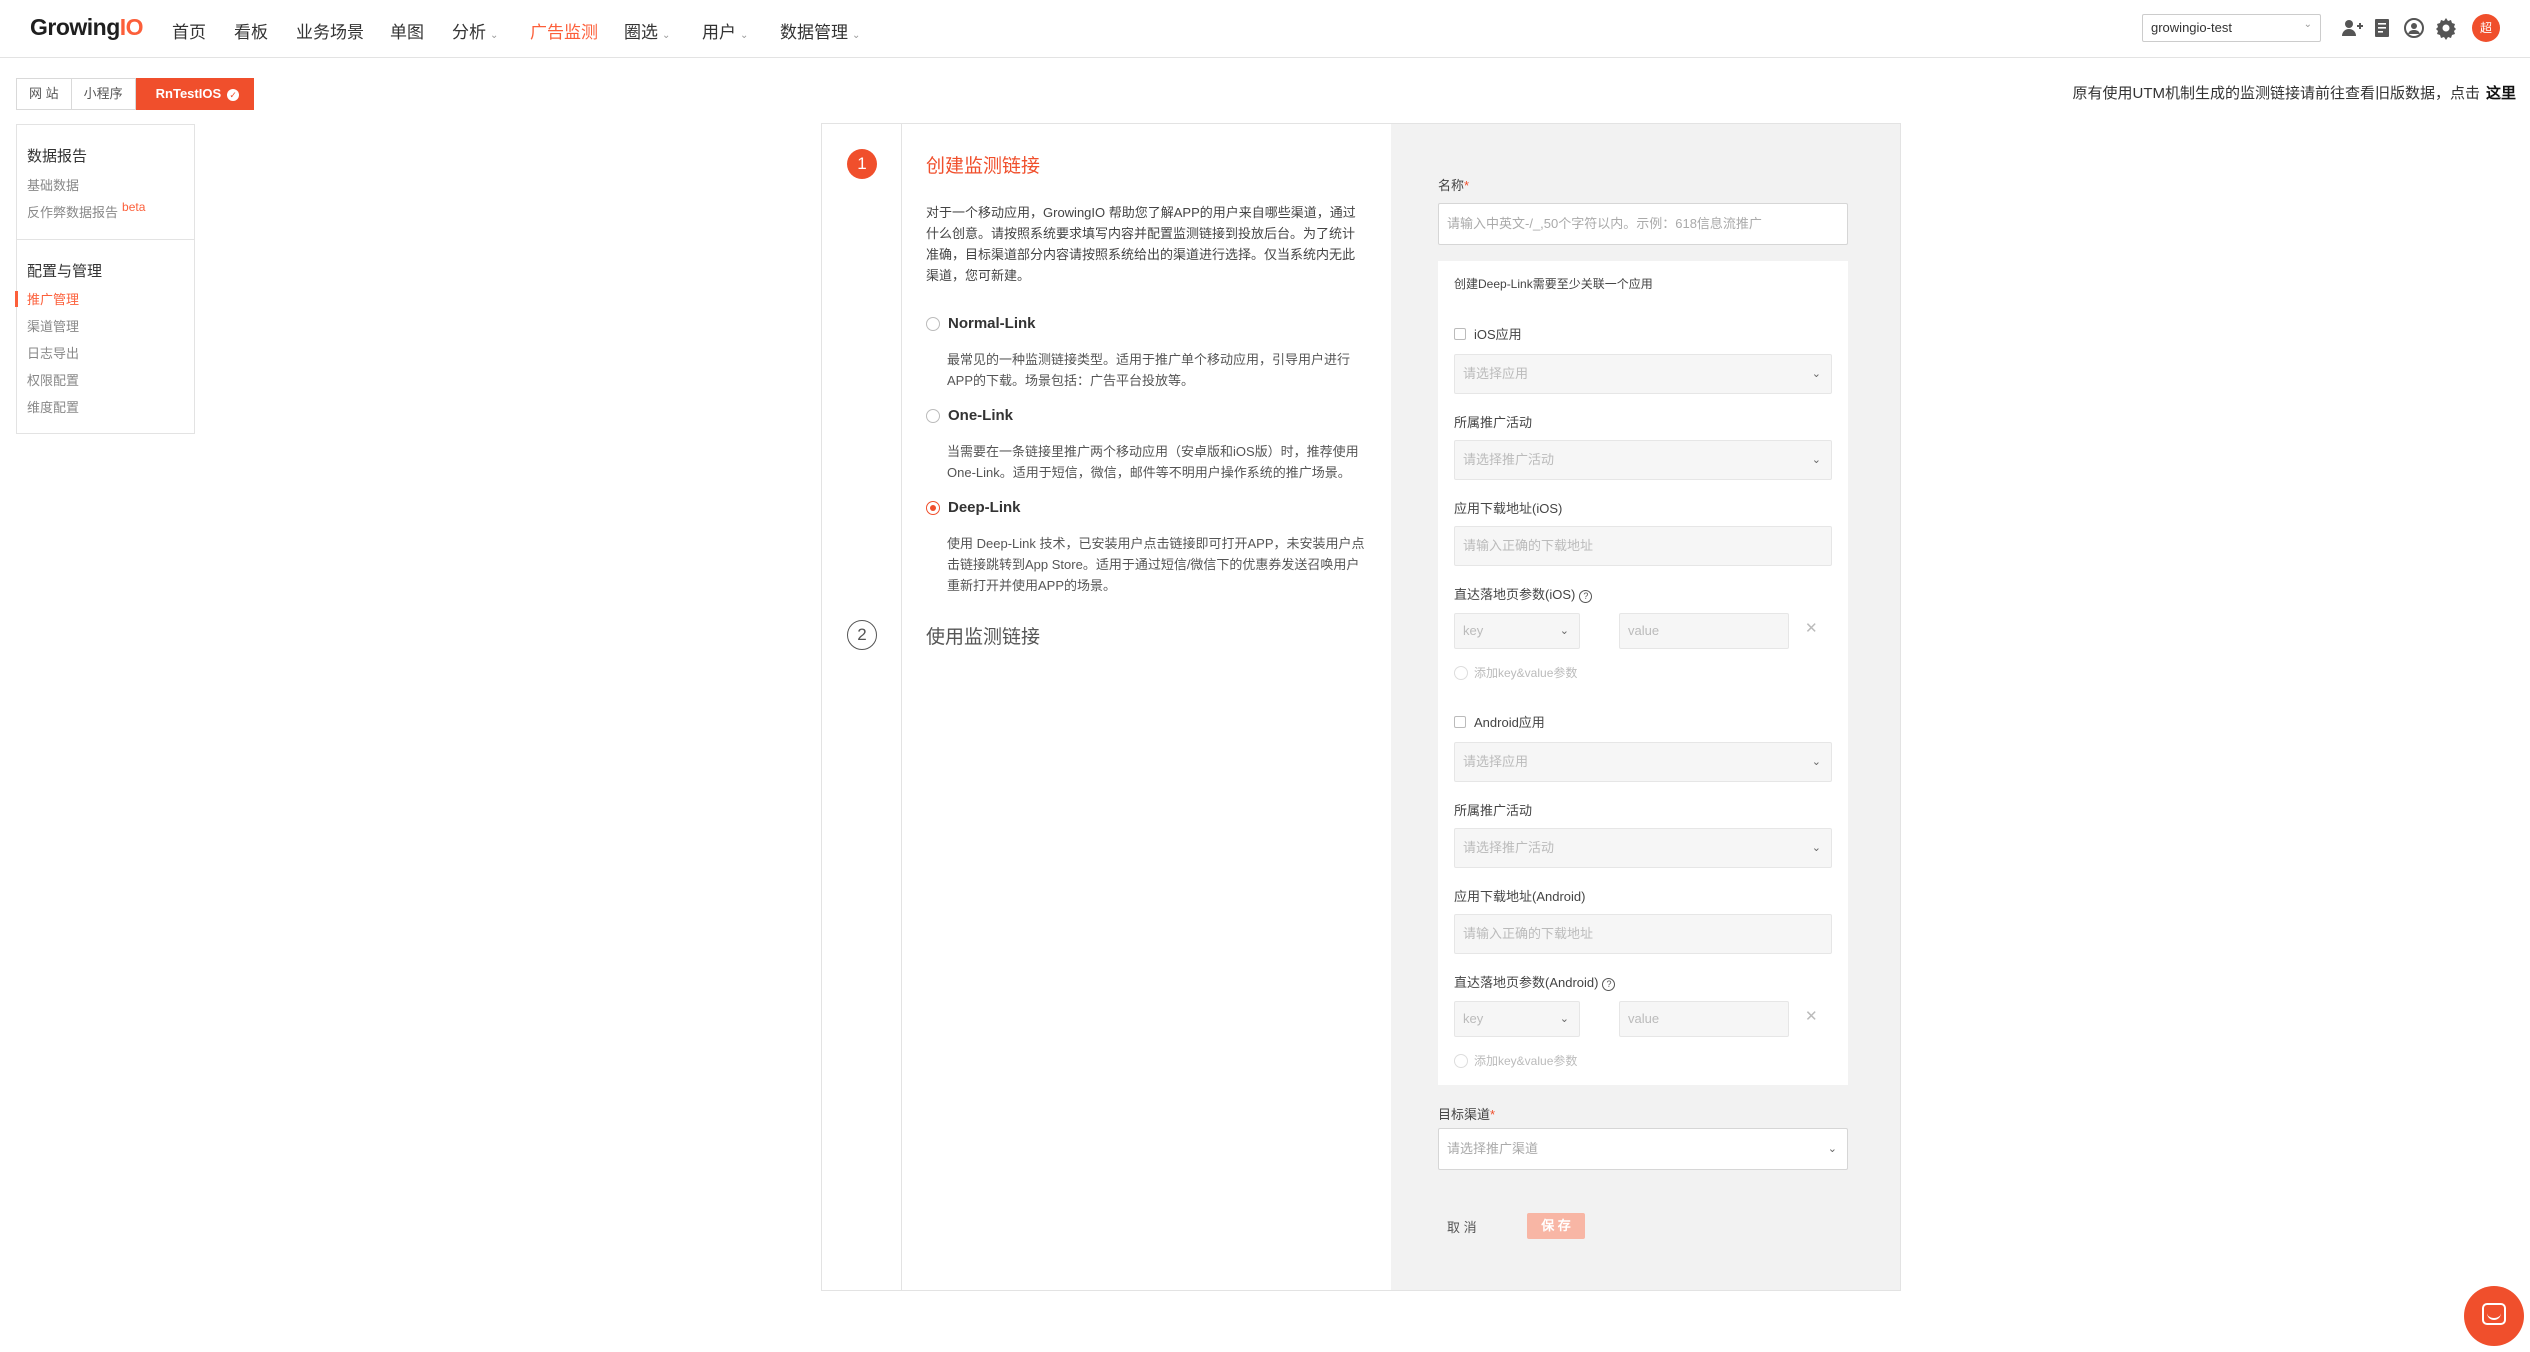 Image resolution: width=2530 pixels, height=1352 pixels. Describe the element at coordinates (44, 94) in the screenshot. I see `platform-tab-web: 网 站` at that location.